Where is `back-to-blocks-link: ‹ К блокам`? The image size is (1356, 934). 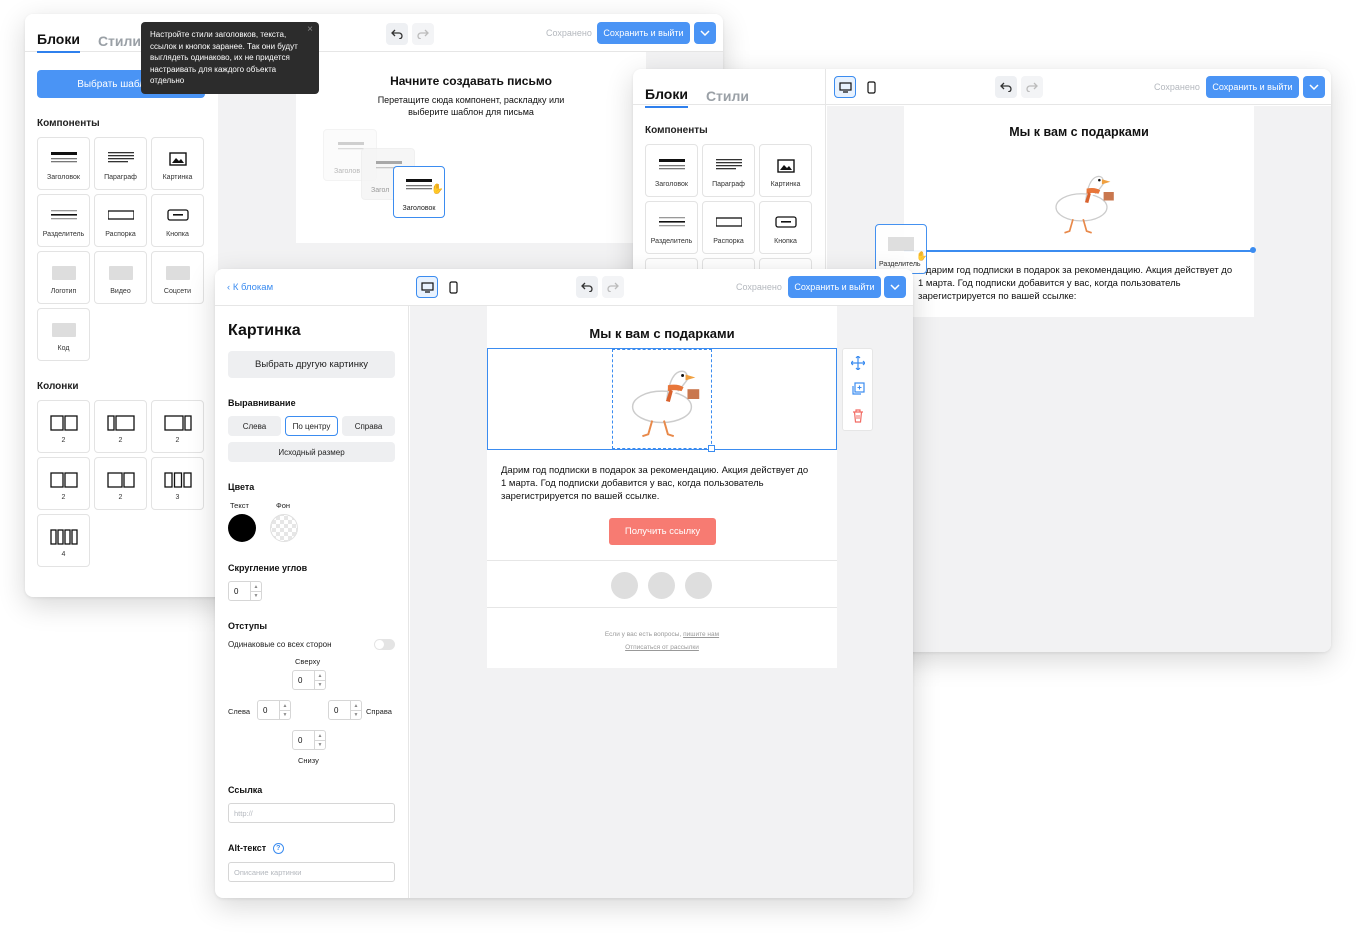
back-to-blocks-link: ‹ К блокам is located at coordinates (250, 287).